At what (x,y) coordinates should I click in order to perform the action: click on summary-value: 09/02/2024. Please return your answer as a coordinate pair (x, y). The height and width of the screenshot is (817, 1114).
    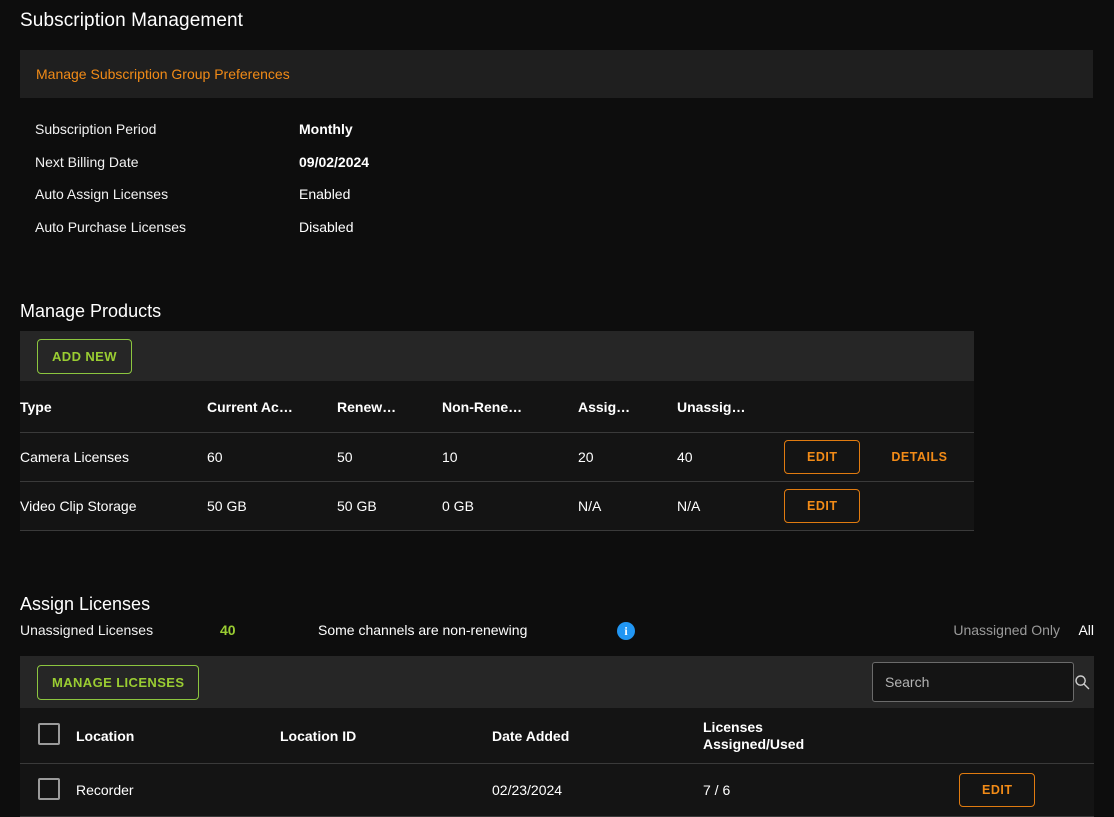
    Looking at the image, I should click on (334, 161).